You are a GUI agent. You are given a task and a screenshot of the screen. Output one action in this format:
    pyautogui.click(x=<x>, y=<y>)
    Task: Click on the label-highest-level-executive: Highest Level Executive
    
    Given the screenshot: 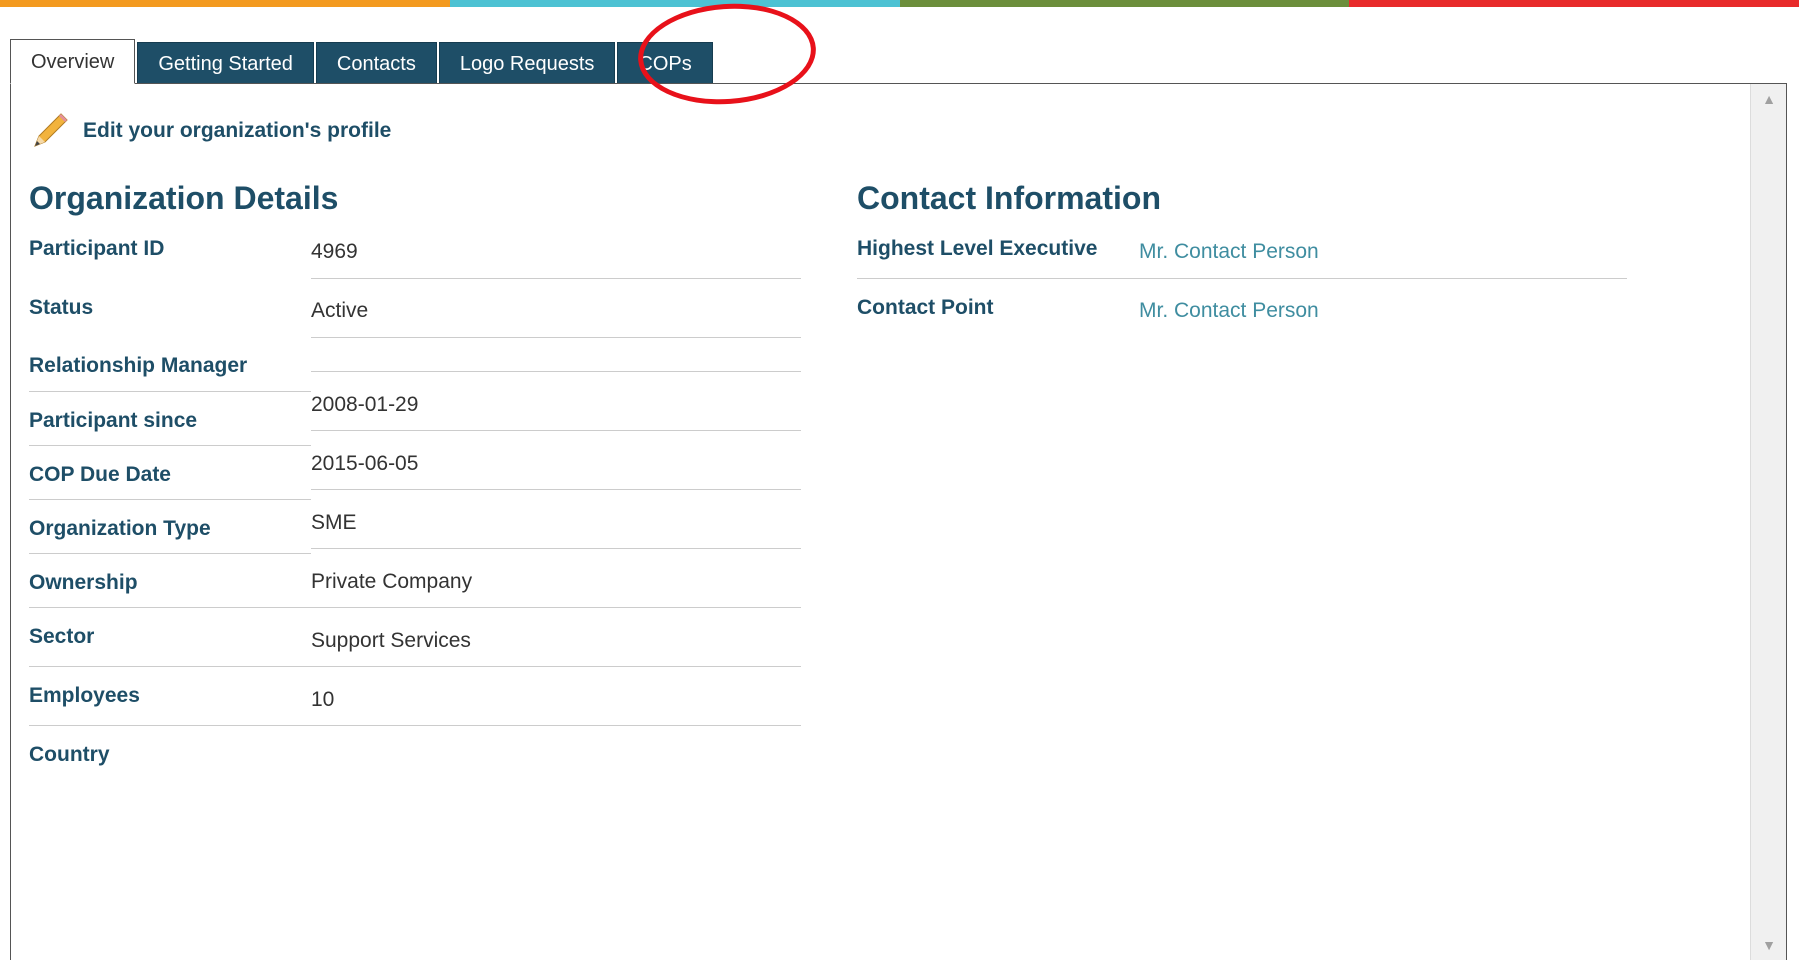 What is the action you would take?
    pyautogui.click(x=977, y=248)
    